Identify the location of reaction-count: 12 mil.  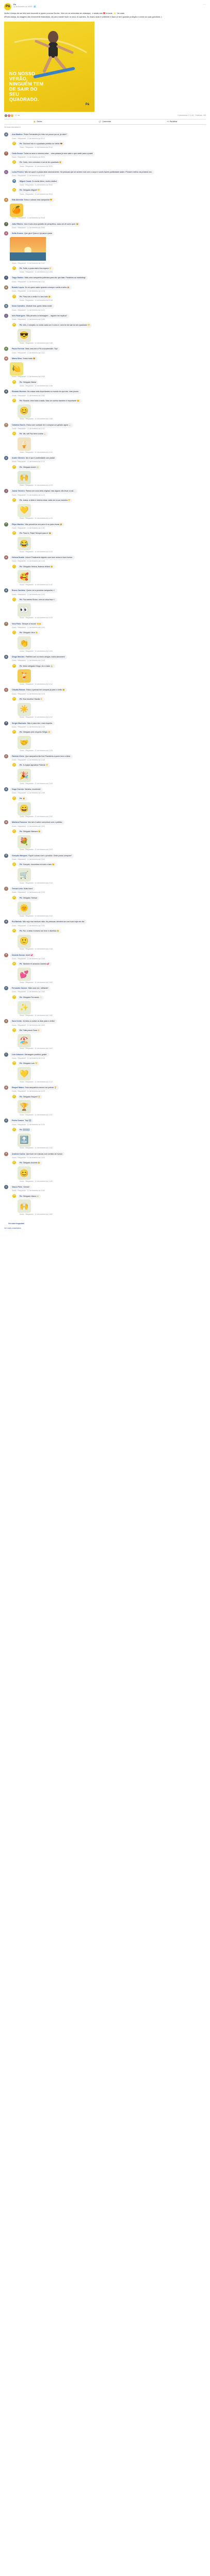
(17, 115).